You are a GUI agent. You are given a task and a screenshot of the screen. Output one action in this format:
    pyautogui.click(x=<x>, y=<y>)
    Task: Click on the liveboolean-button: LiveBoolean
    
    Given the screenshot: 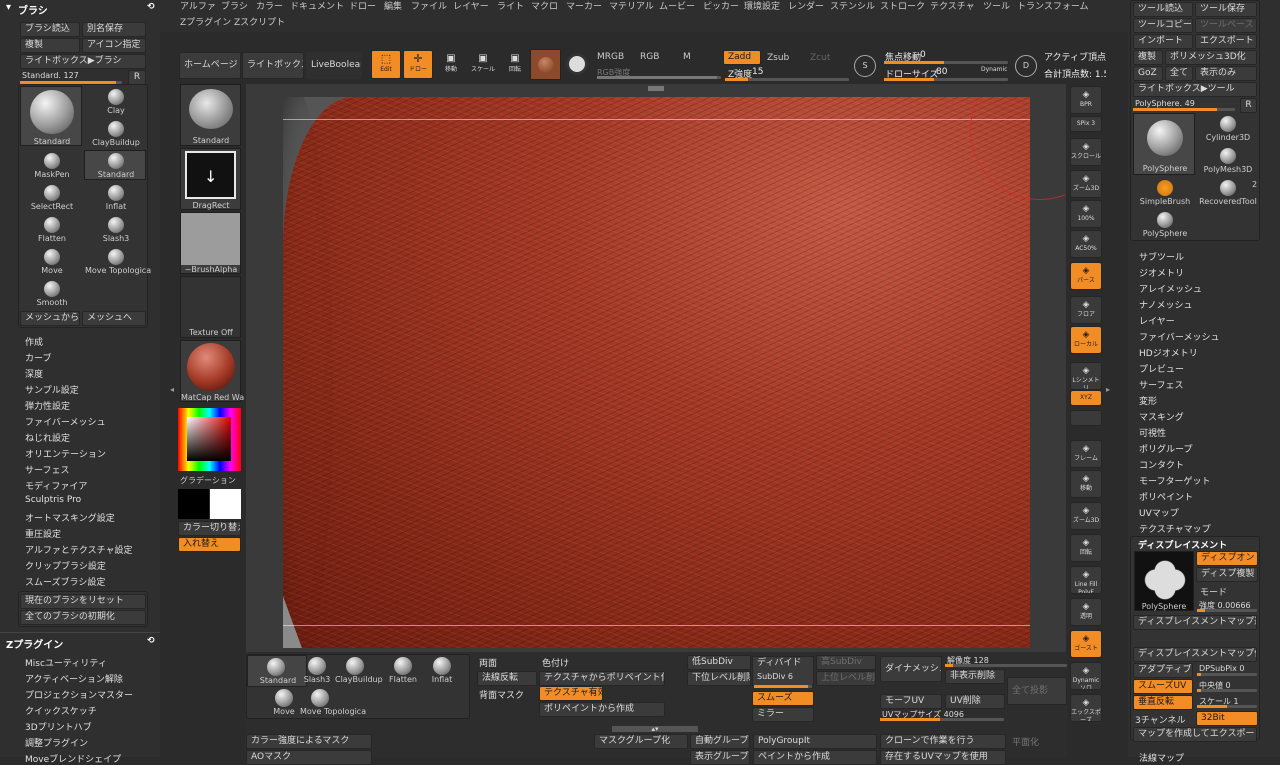 What is the action you would take?
    pyautogui.click(x=334, y=65)
    